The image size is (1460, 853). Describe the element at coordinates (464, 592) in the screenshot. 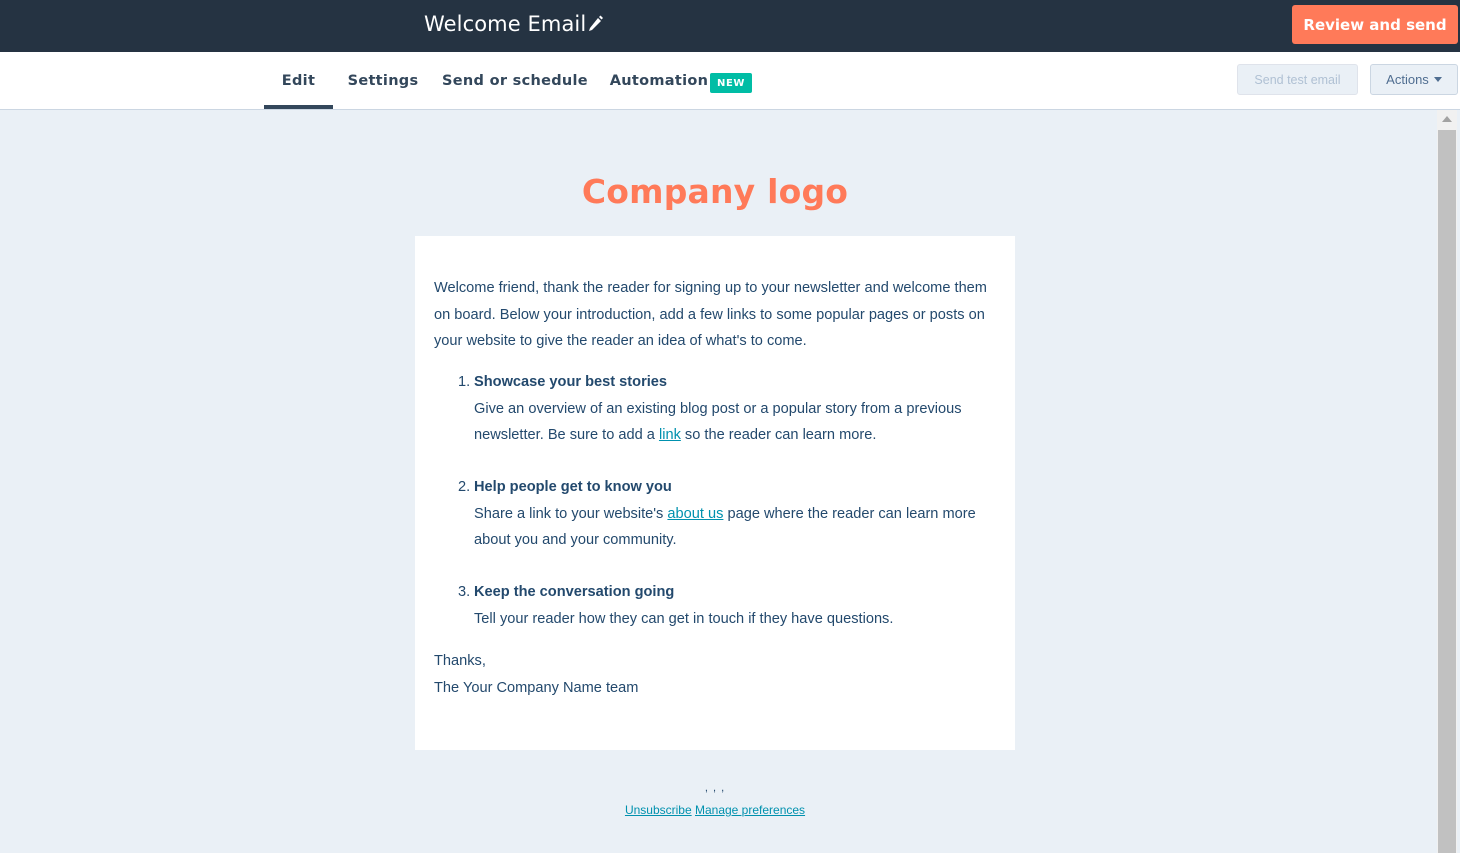

I see `list-number: 3.` at that location.